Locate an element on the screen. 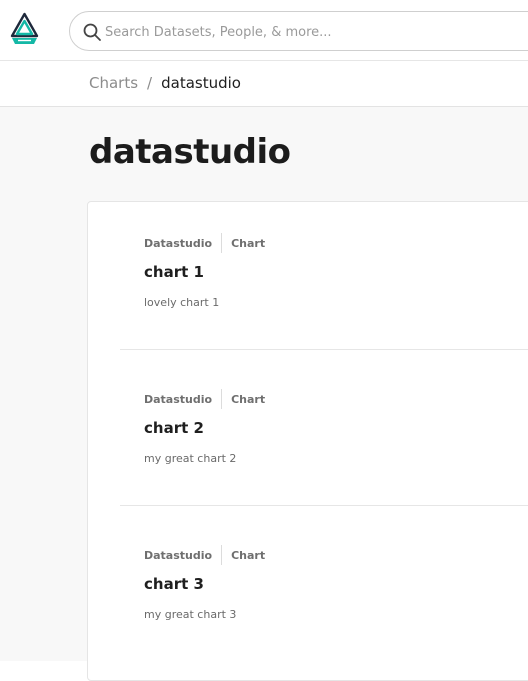 The image size is (528, 681). item-description: my great chart 3 is located at coordinates (190, 614).